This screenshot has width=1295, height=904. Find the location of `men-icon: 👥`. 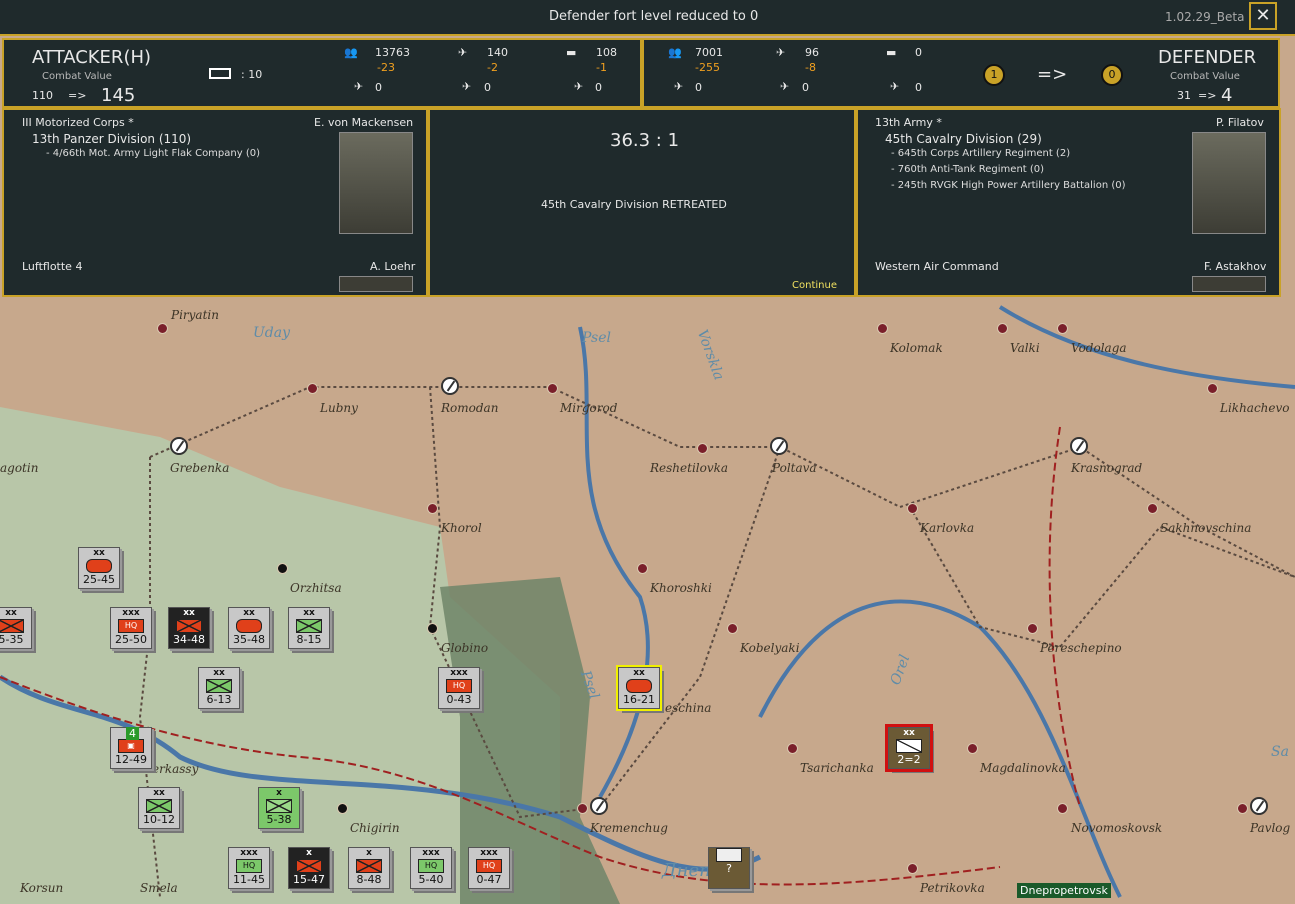

men-icon: 👥 is located at coordinates (351, 52).